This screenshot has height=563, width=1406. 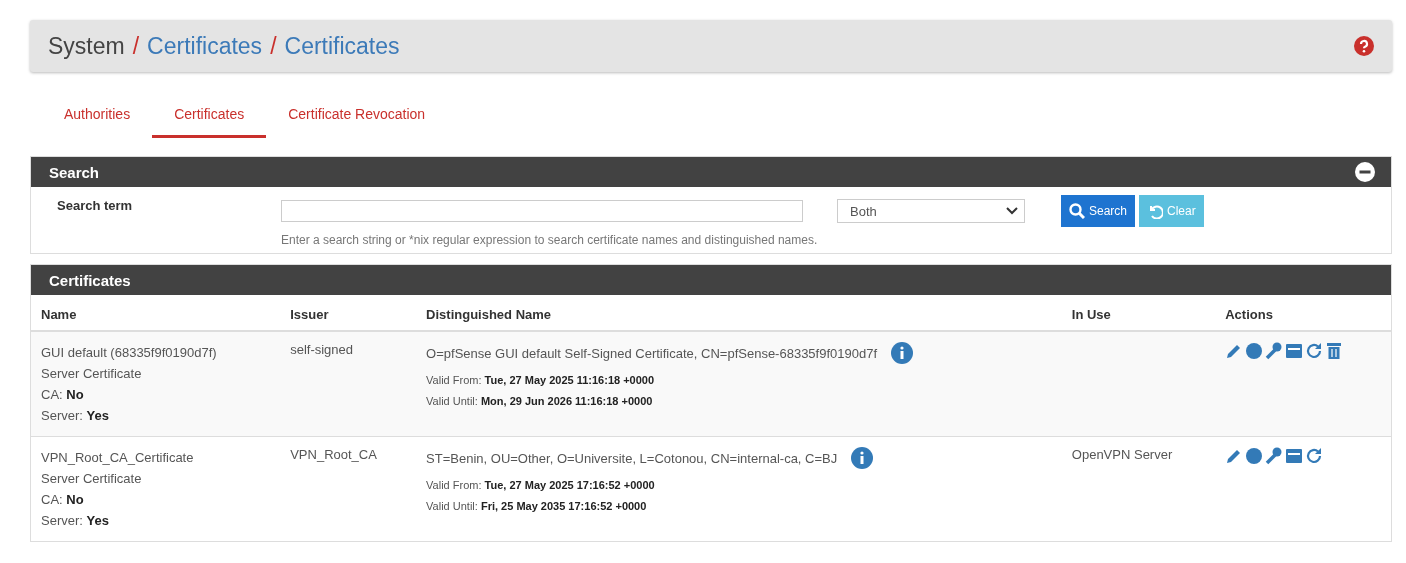 What do you see at coordinates (632, 458) in the screenshot?
I see `distinguished-name: ST=Benin, OU=Other, O=Universite, L=Cotonou, CN=internal-ca, C=BJ` at bounding box center [632, 458].